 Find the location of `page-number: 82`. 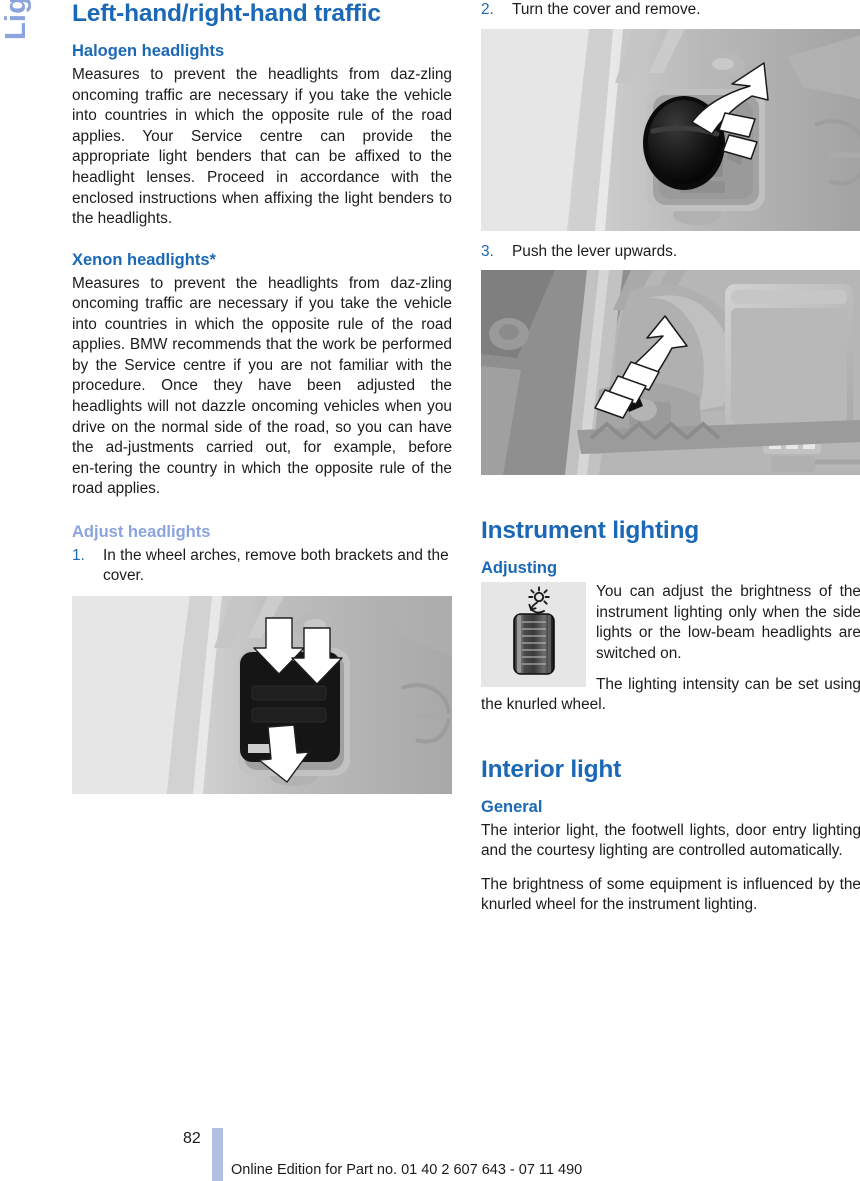

page-number: 82 is located at coordinates (192, 1138).